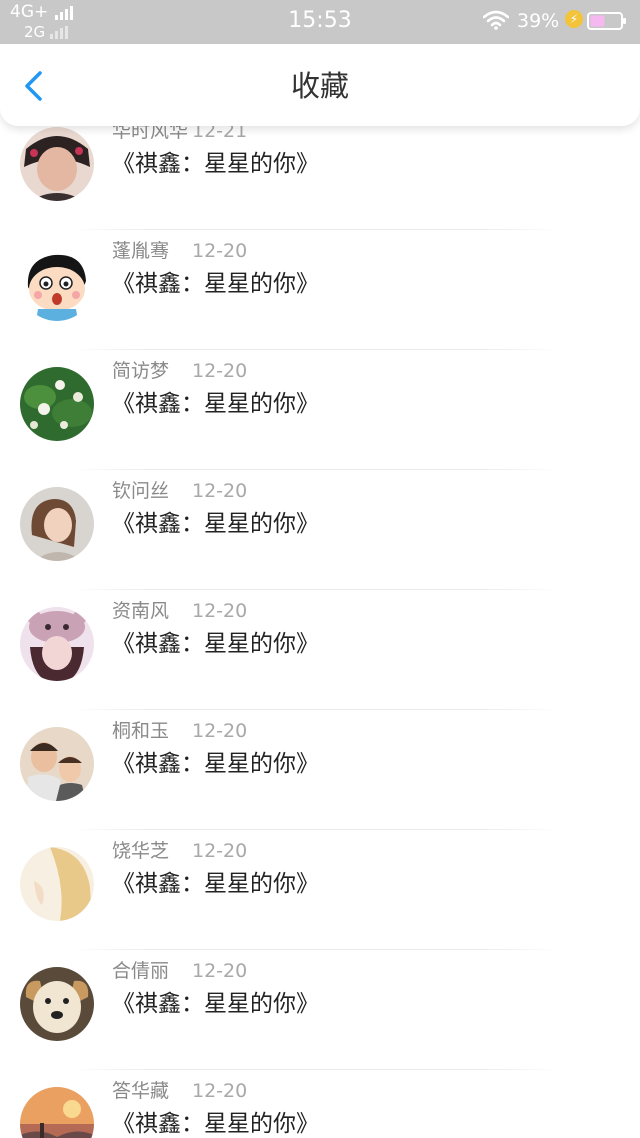 Image resolution: width=640 pixels, height=1138 pixels. I want to click on list-item: 简访梦 12-20 《祺鑫：星星的你》, so click(320, 410).